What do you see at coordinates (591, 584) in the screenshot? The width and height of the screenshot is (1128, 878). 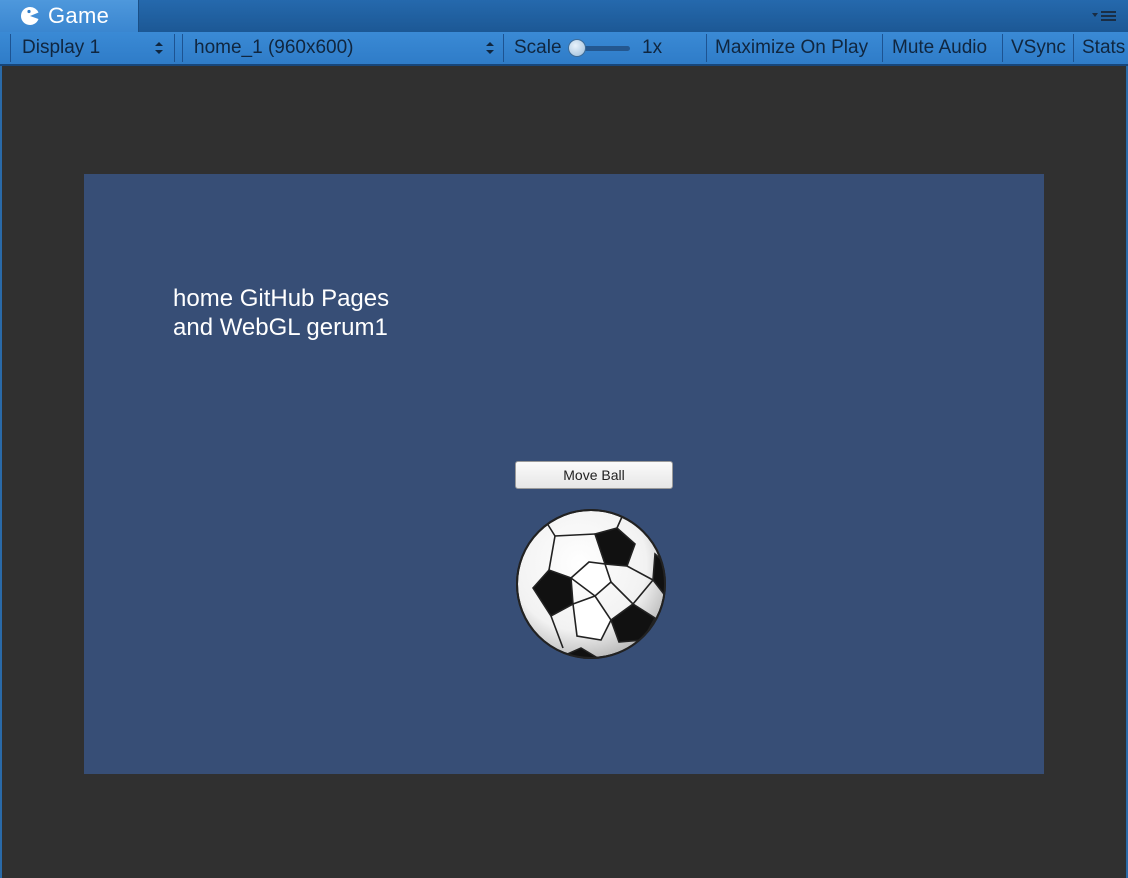 I see `soccer-ball-icon` at bounding box center [591, 584].